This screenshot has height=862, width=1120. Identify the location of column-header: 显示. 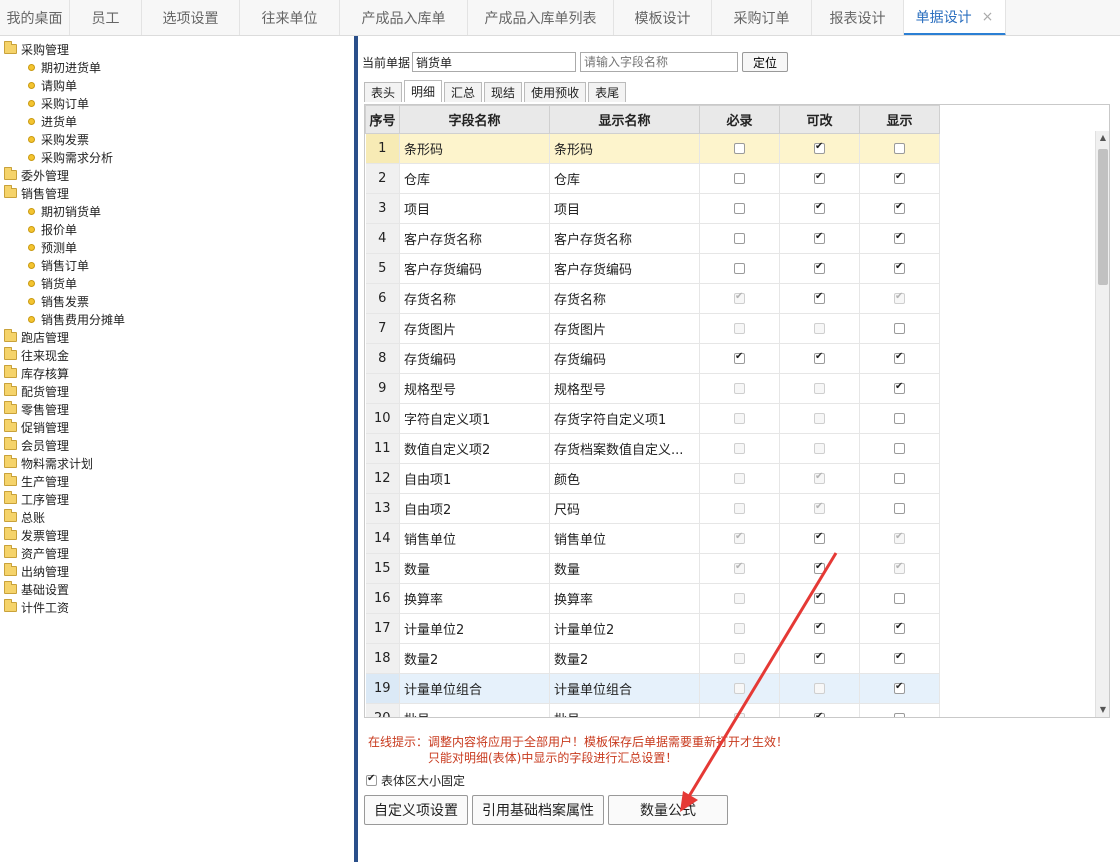
(899, 119).